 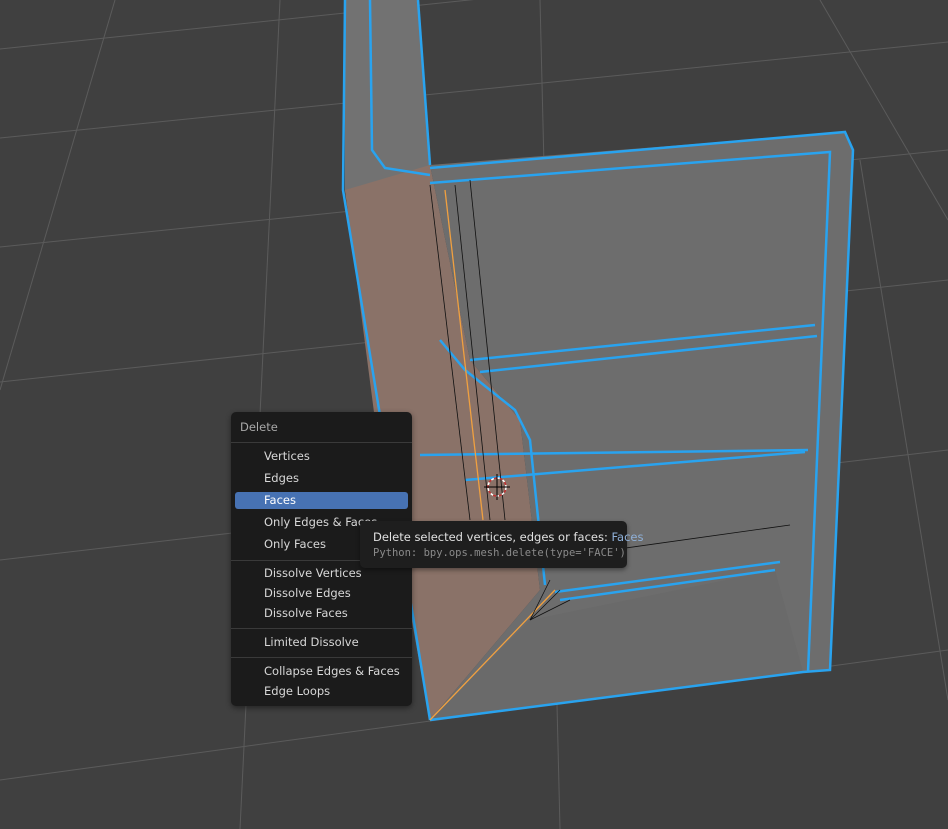 I want to click on menu-item-dissolve-faces: Dissolve Faces, so click(x=321, y=613).